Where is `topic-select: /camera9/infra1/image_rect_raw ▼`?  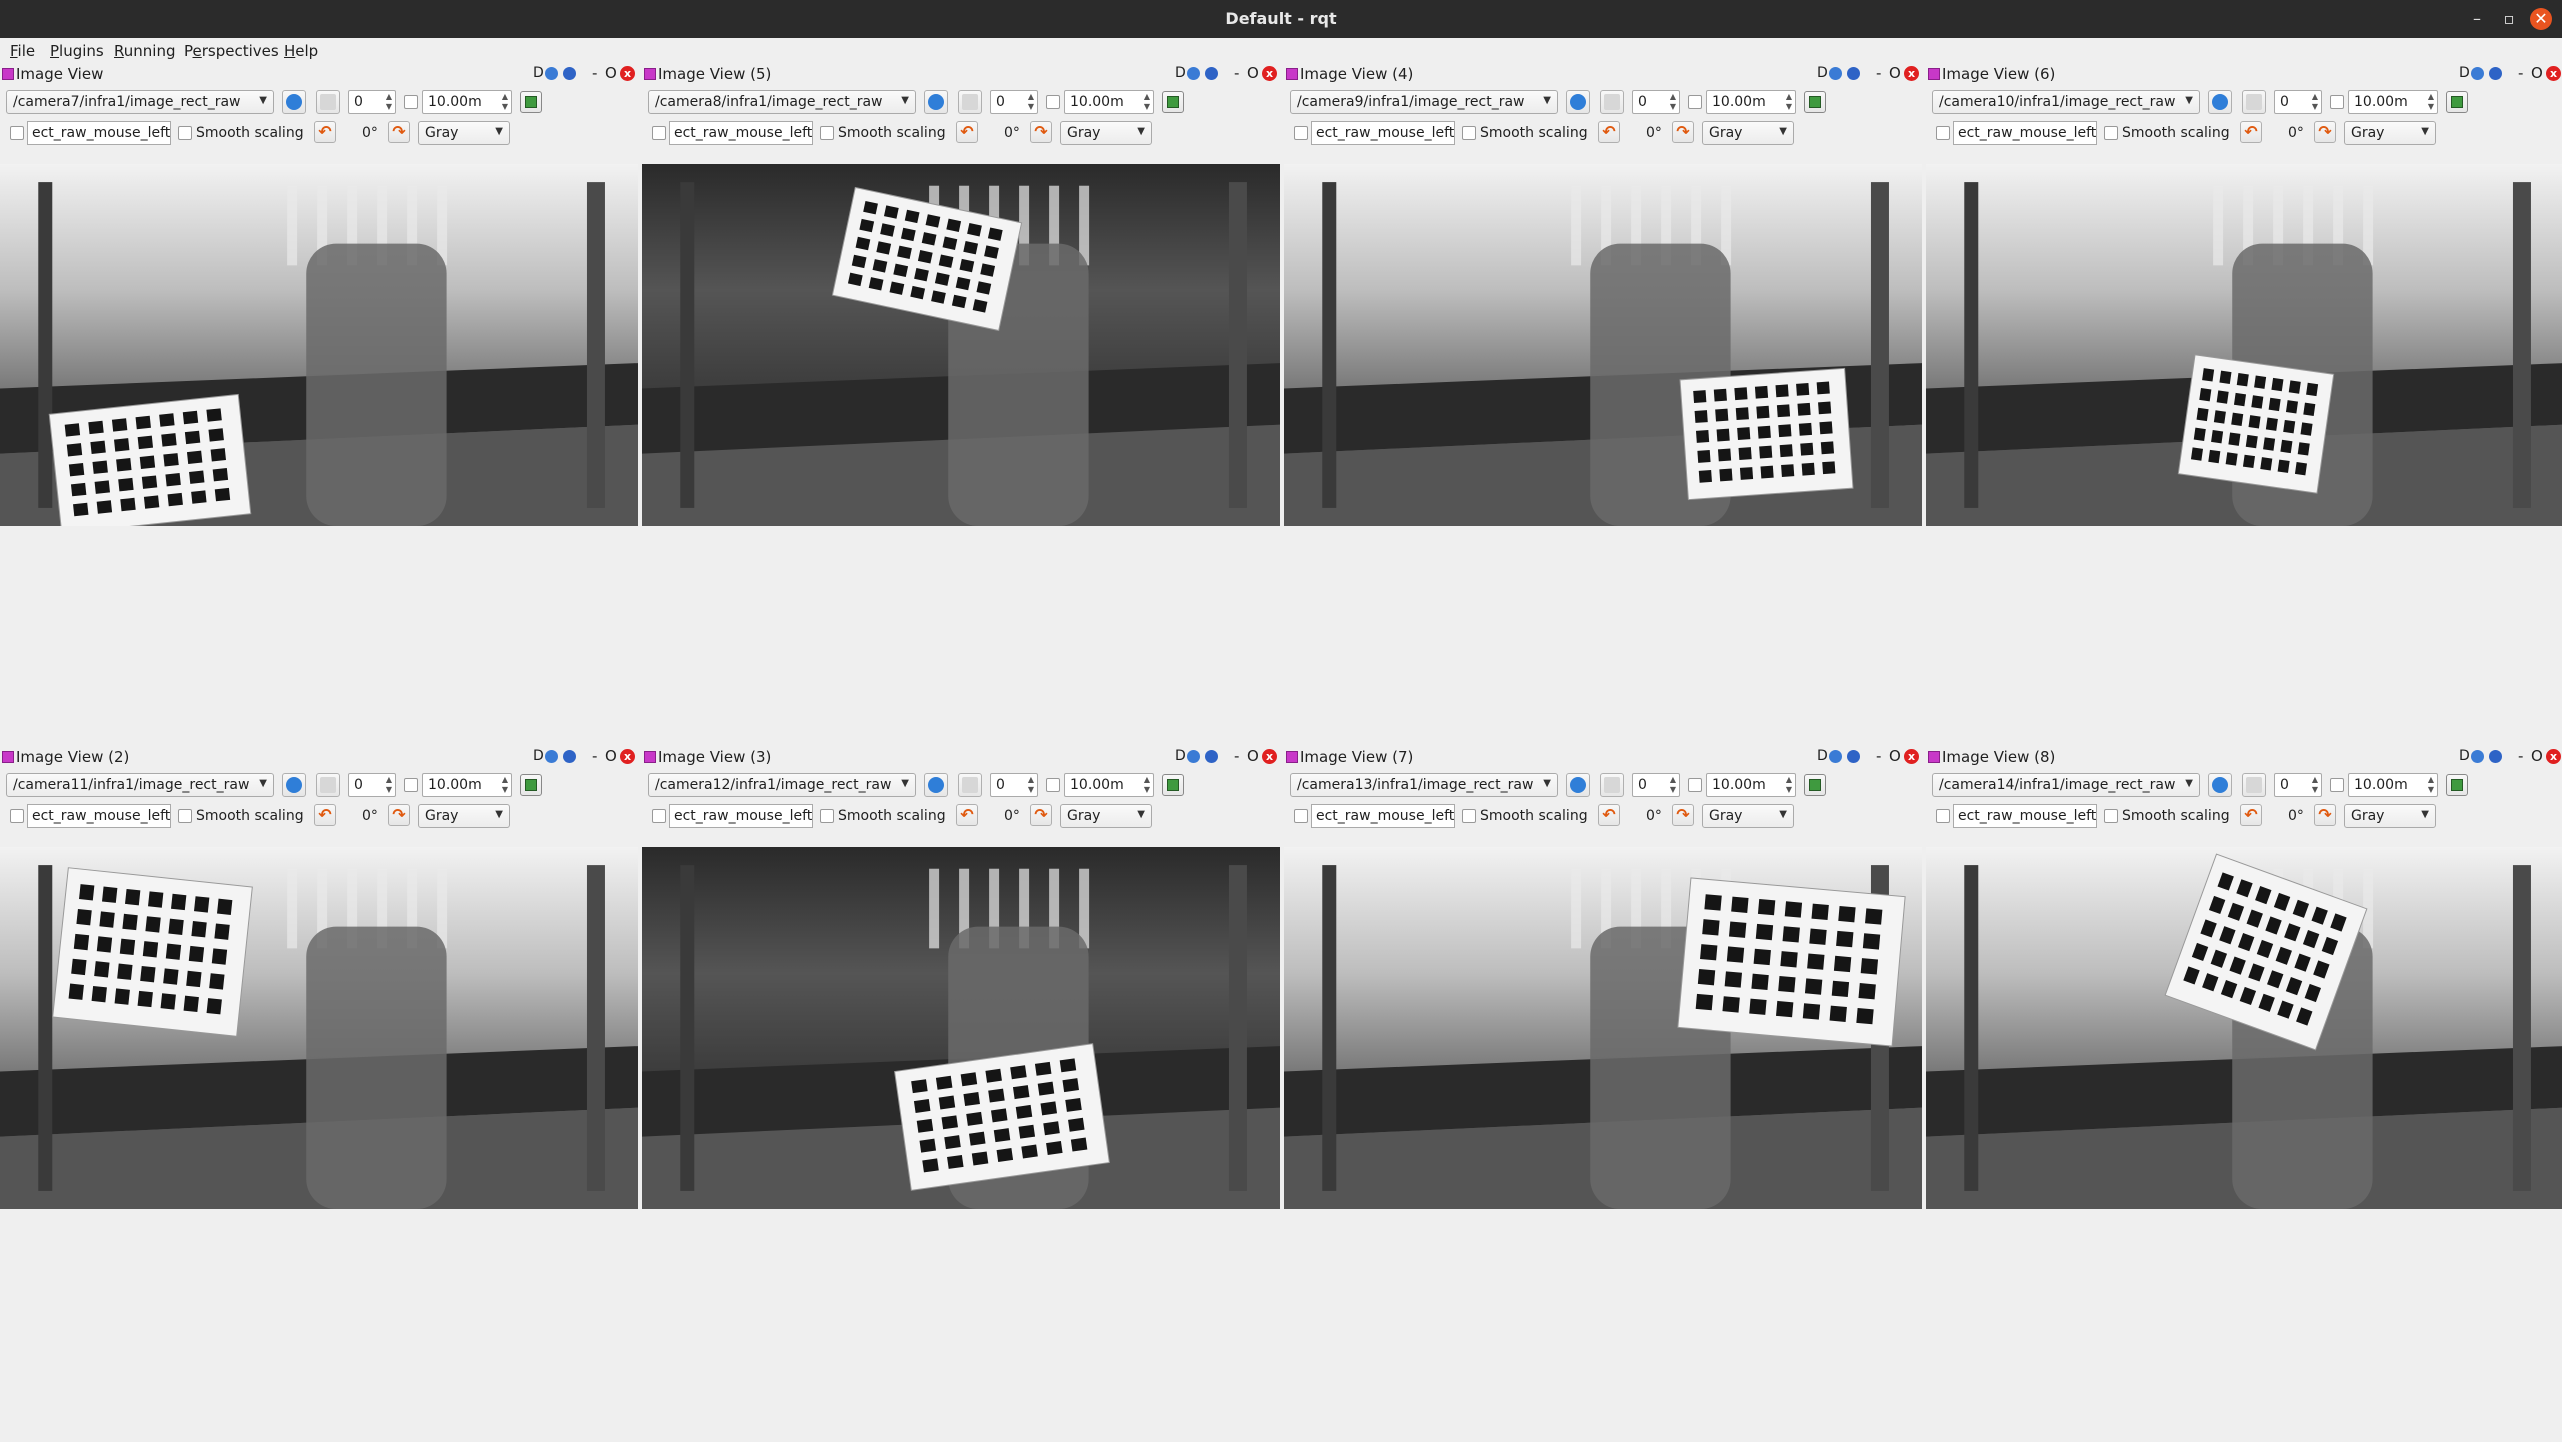 topic-select: /camera9/infra1/image_rect_raw ▼ is located at coordinates (1424, 102).